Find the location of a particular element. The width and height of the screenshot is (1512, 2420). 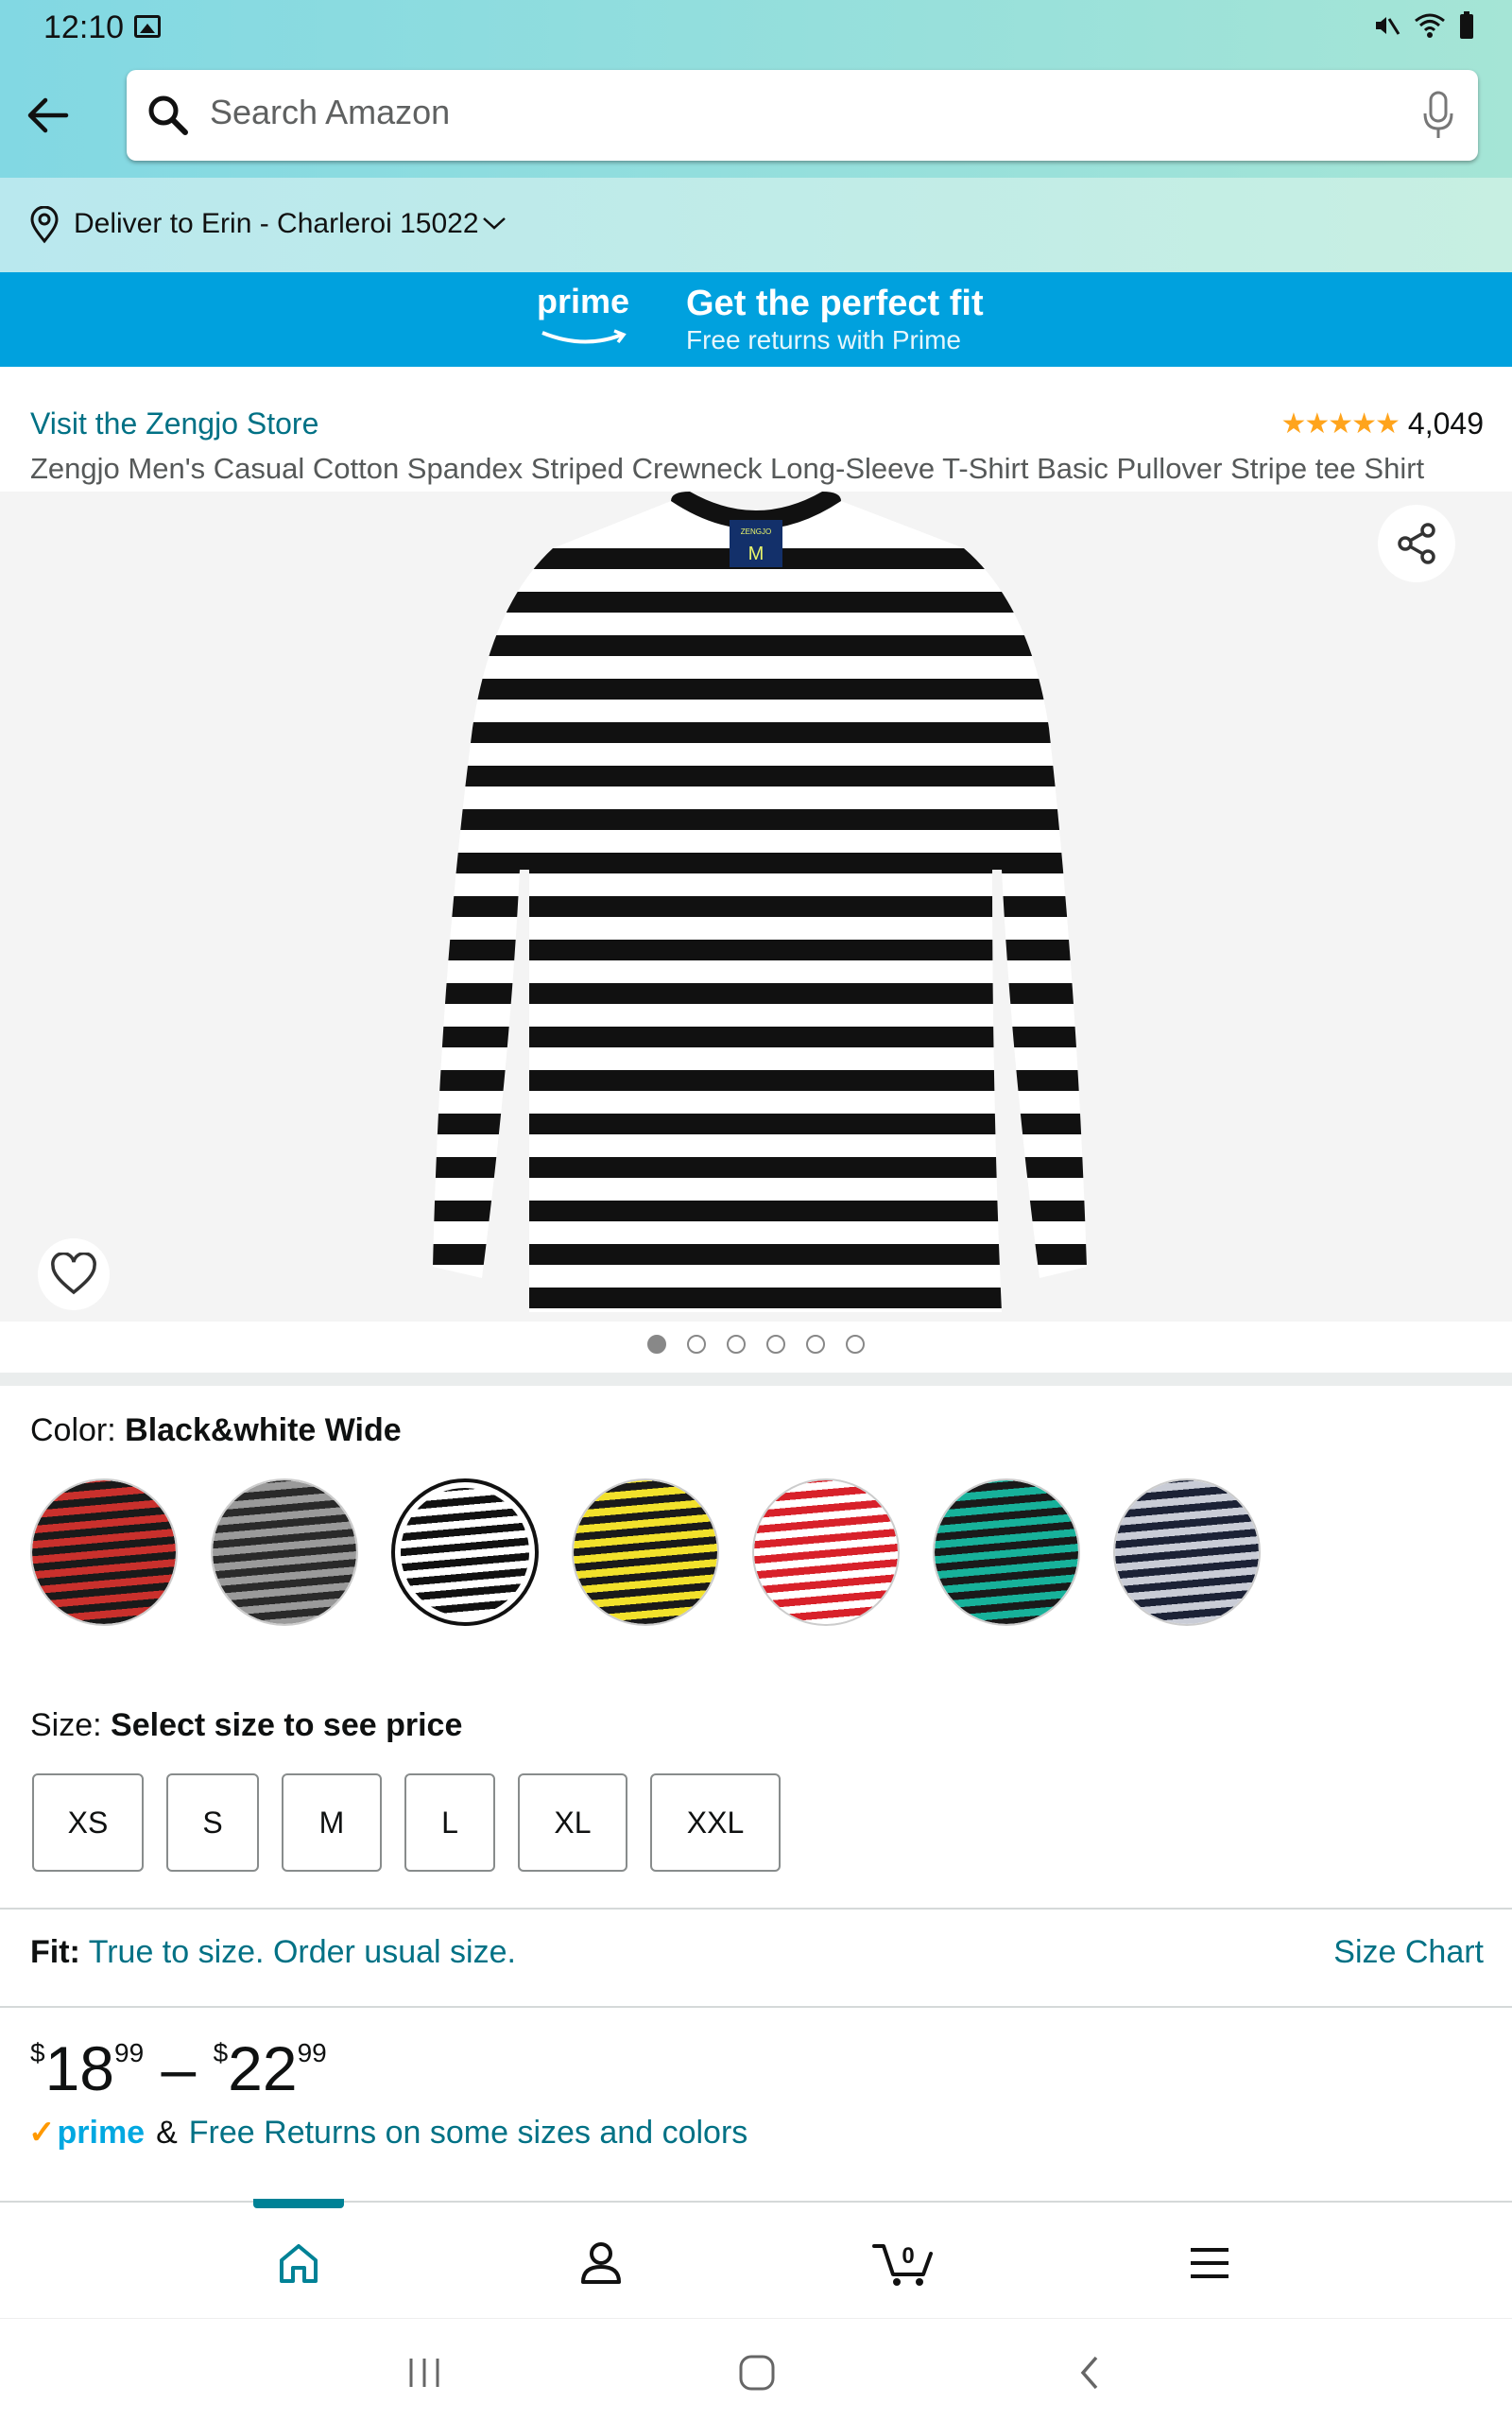

home-icon is located at coordinates (299, 2263).